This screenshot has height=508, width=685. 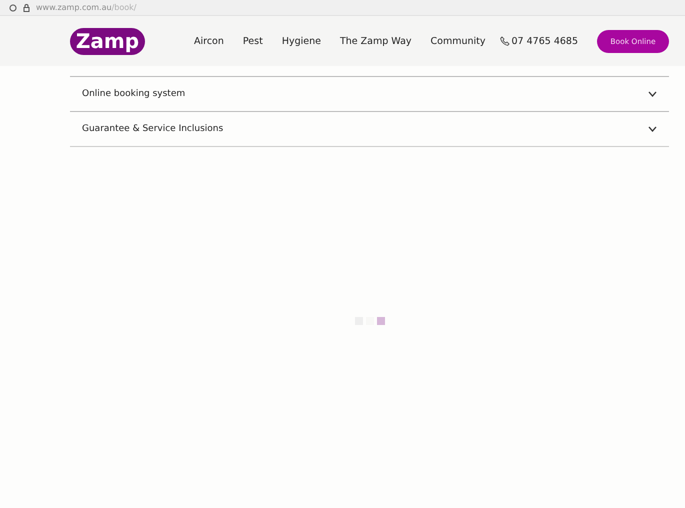 I want to click on lock-icon, so click(x=26, y=8).